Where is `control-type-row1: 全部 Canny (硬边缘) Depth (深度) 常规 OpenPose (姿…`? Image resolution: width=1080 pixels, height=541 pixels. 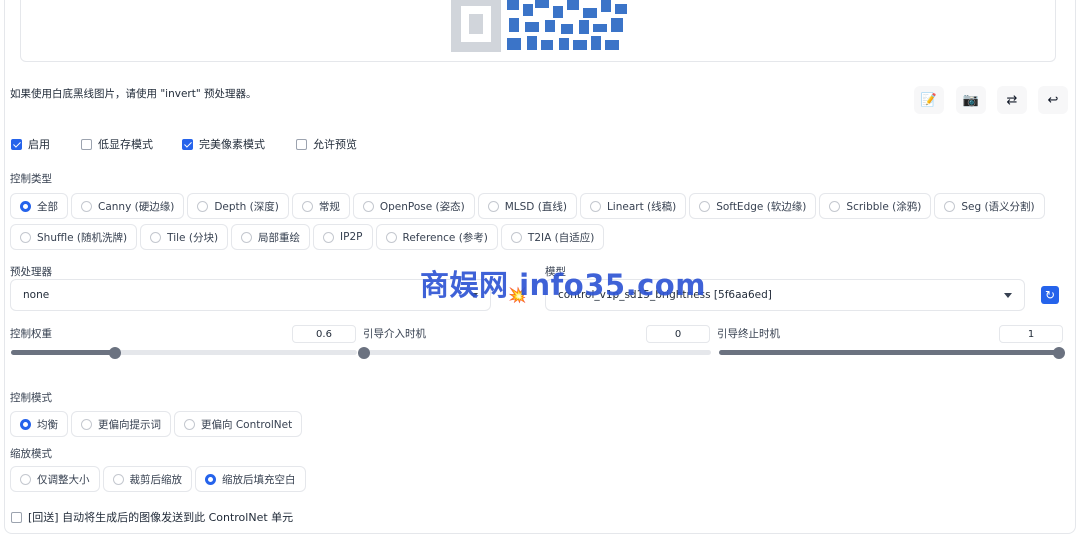 control-type-row1: 全部 Canny (硬边缘) Depth (深度) 常规 OpenPose (姿… is located at coordinates (527, 206).